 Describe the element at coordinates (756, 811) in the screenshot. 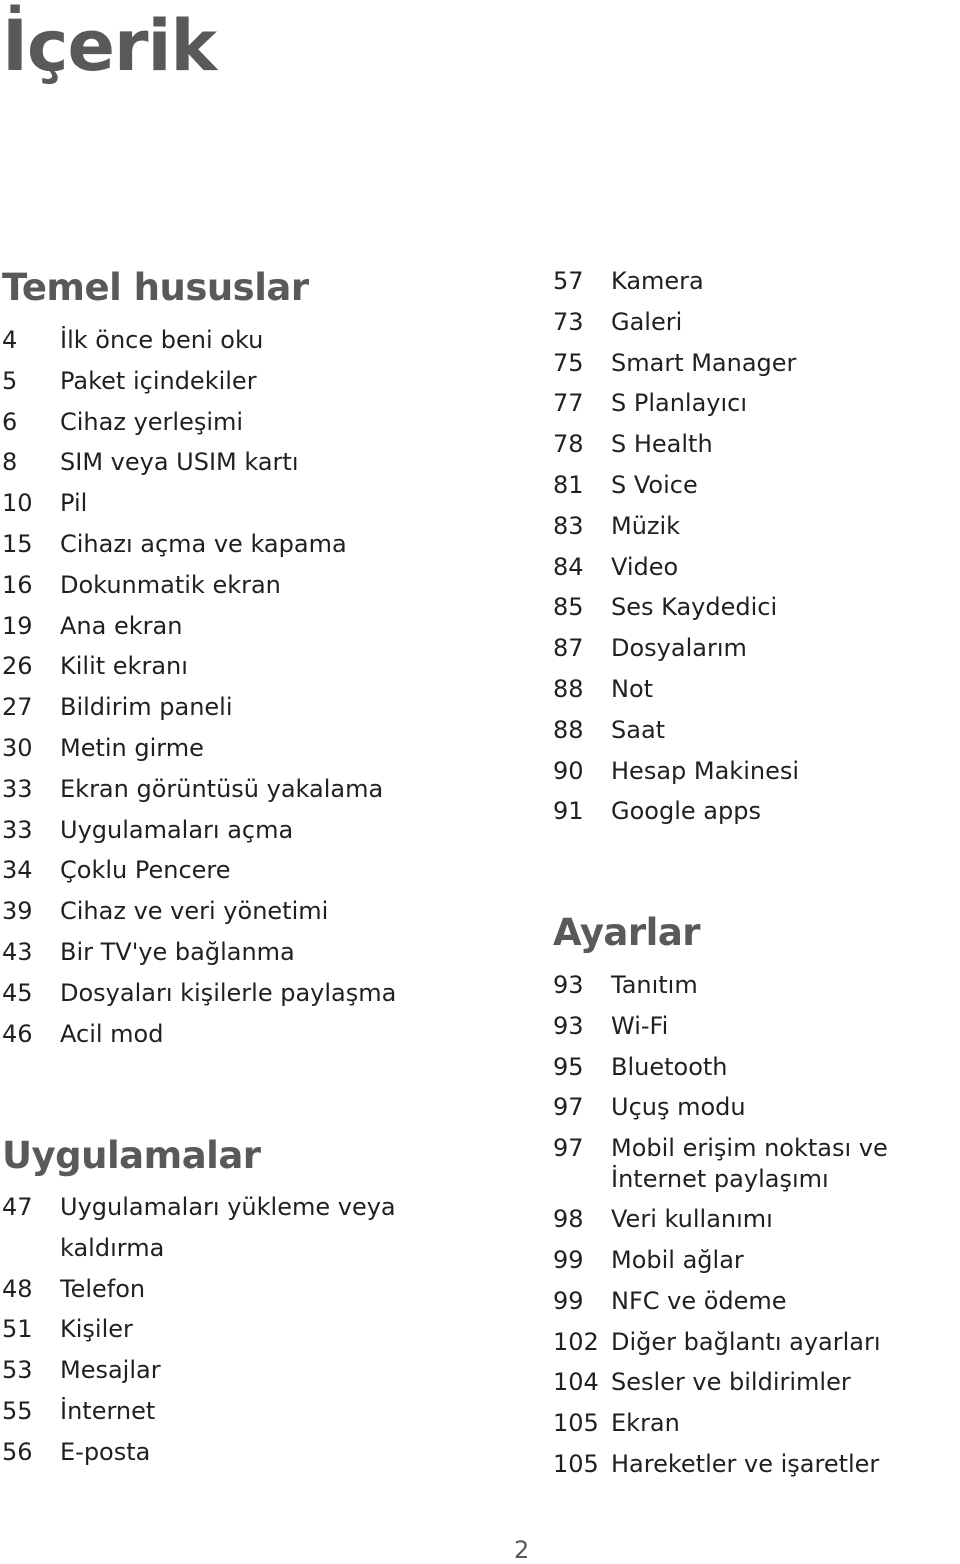

I see `toc-entry: 91 Google apps` at that location.